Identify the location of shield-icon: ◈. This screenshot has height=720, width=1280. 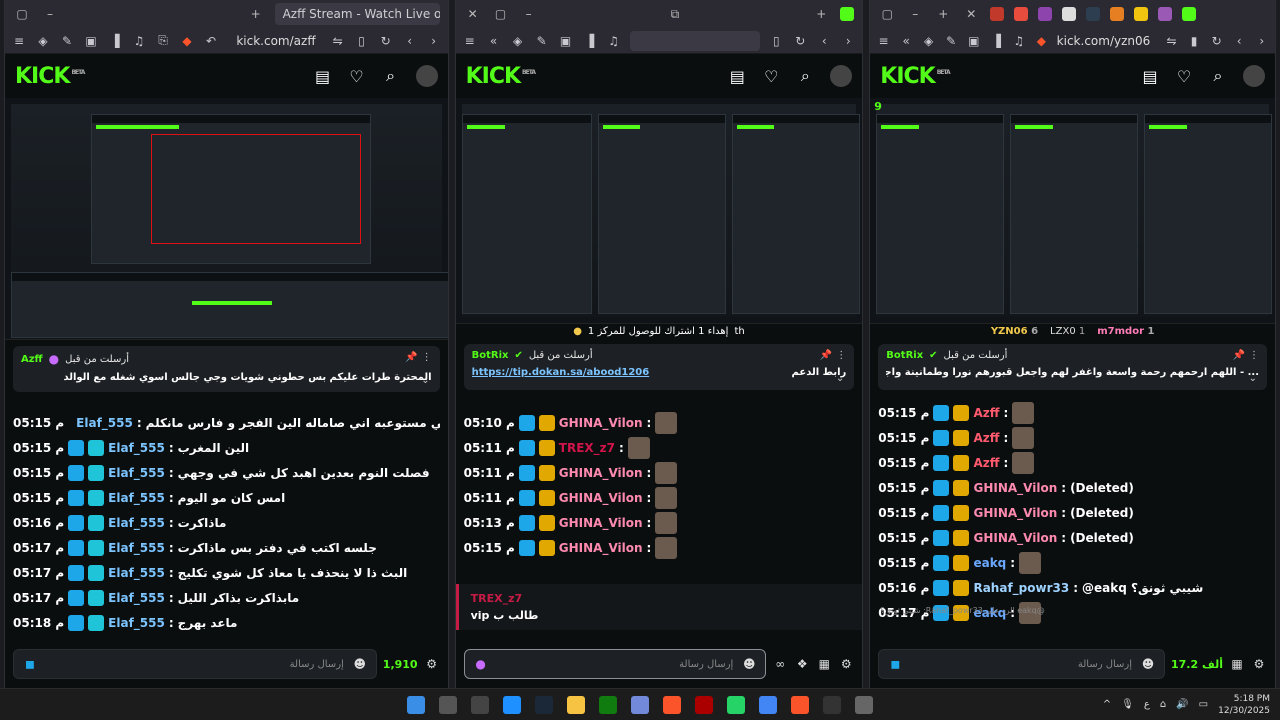
(518, 41).